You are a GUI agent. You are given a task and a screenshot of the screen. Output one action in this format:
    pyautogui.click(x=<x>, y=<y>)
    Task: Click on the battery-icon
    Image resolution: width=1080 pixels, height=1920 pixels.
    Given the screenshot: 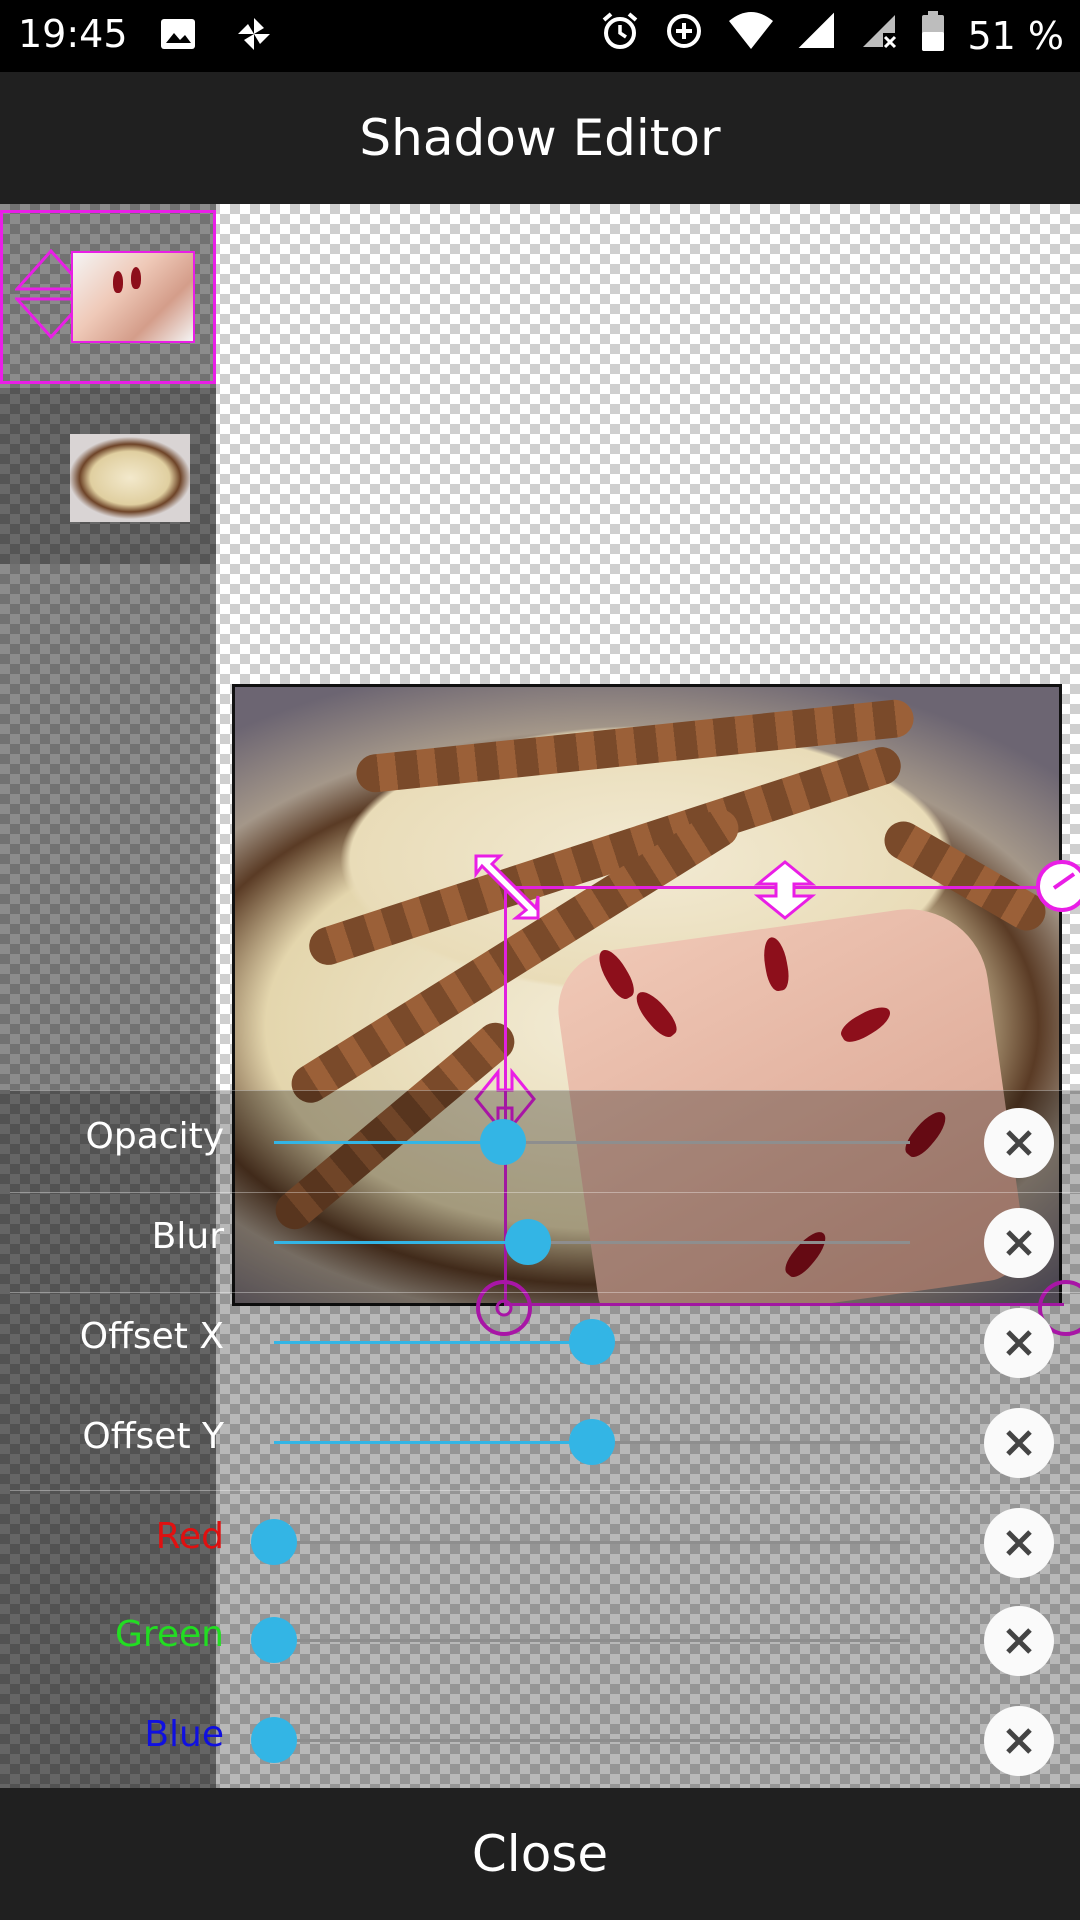 What is the action you would take?
    pyautogui.click(x=933, y=35)
    